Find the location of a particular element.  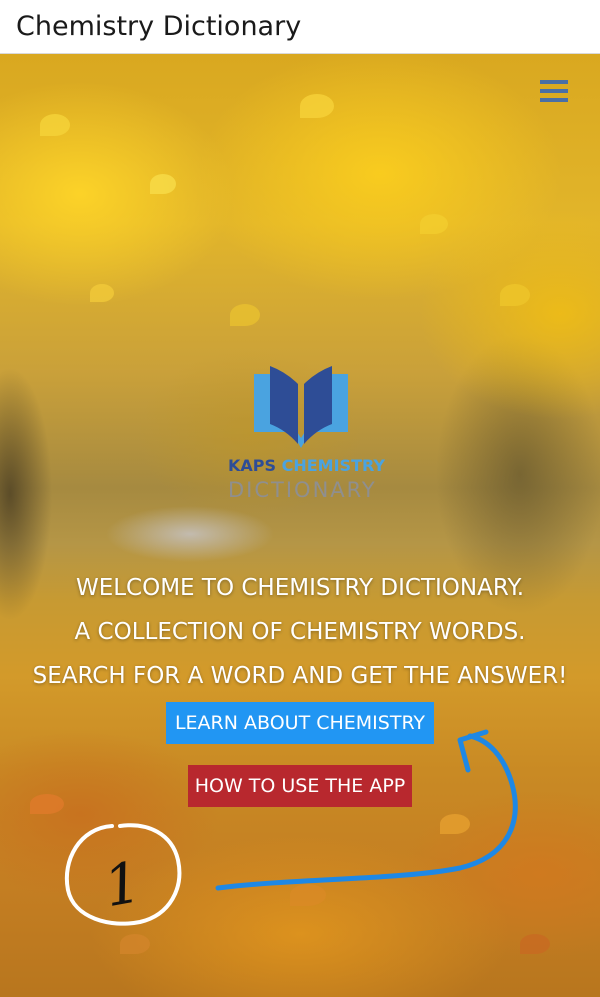

logo-chemistry-text: CHEMISTRY is located at coordinates (333, 465).